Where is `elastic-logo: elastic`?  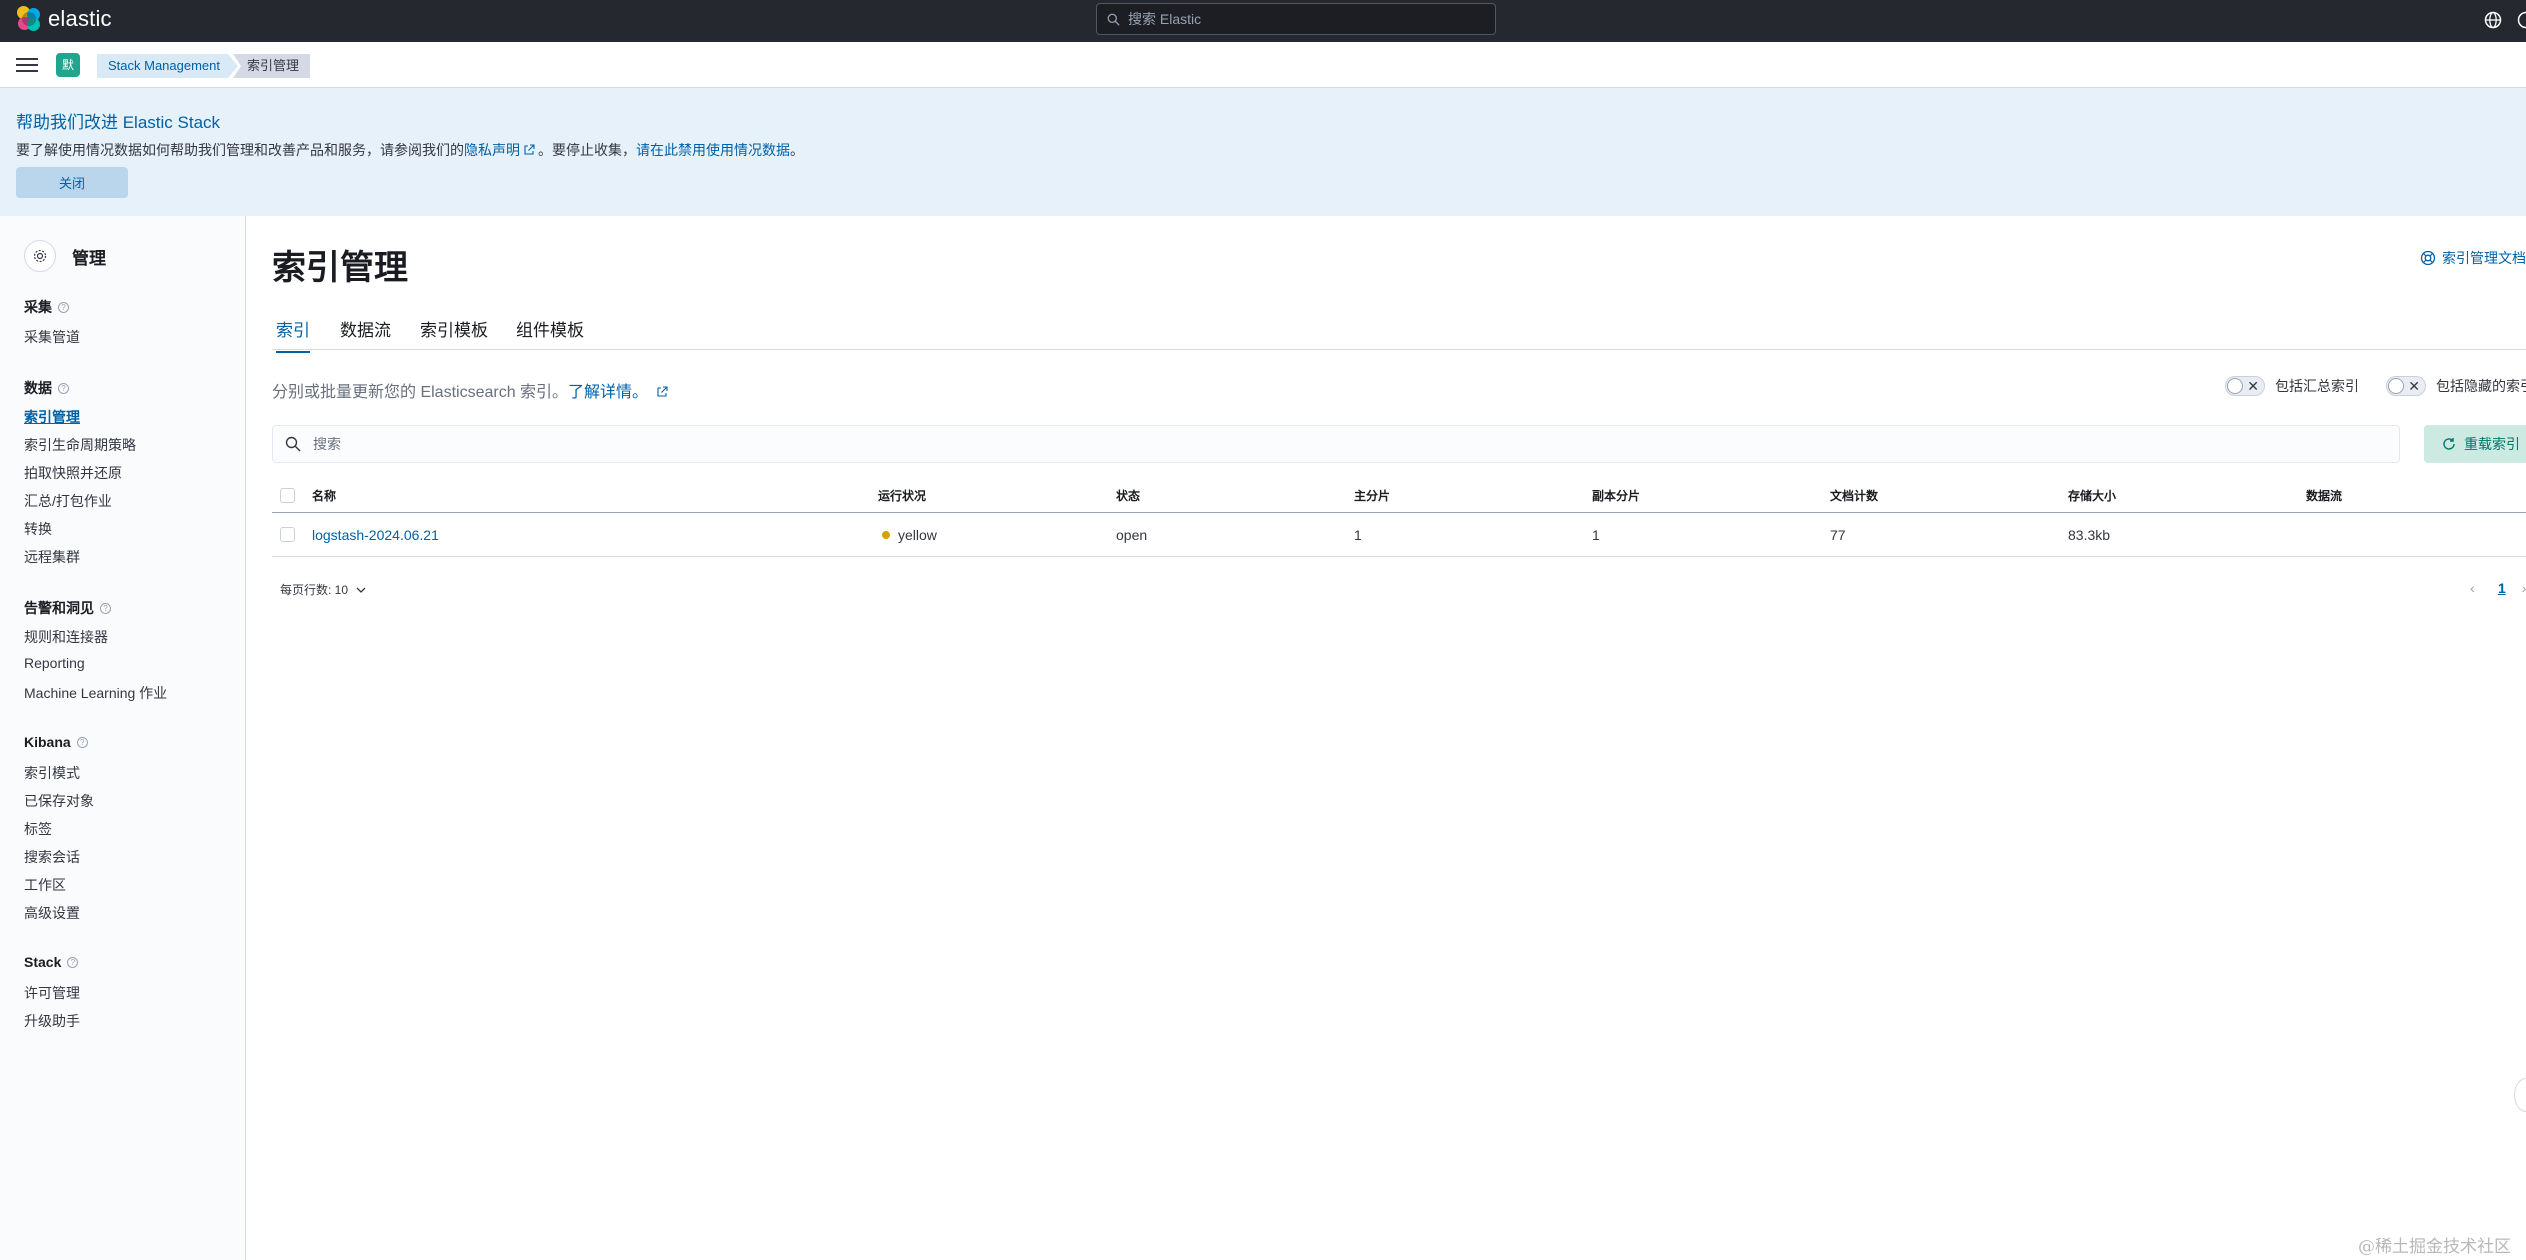 elastic-logo: elastic is located at coordinates (64, 19).